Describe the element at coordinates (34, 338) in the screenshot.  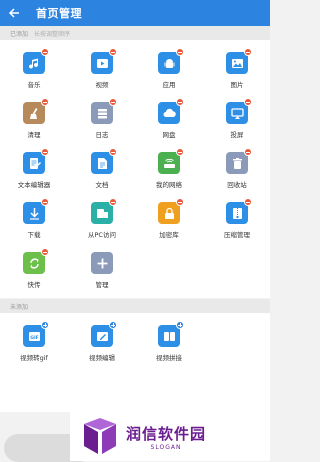
I see `svg-text: GIF` at that location.